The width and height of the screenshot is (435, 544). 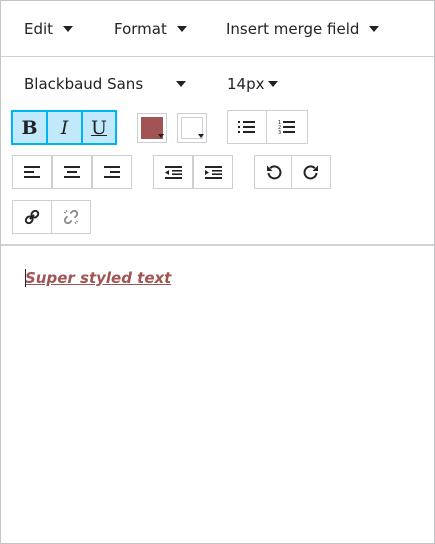 I want to click on unlink-icon, so click(x=71, y=217).